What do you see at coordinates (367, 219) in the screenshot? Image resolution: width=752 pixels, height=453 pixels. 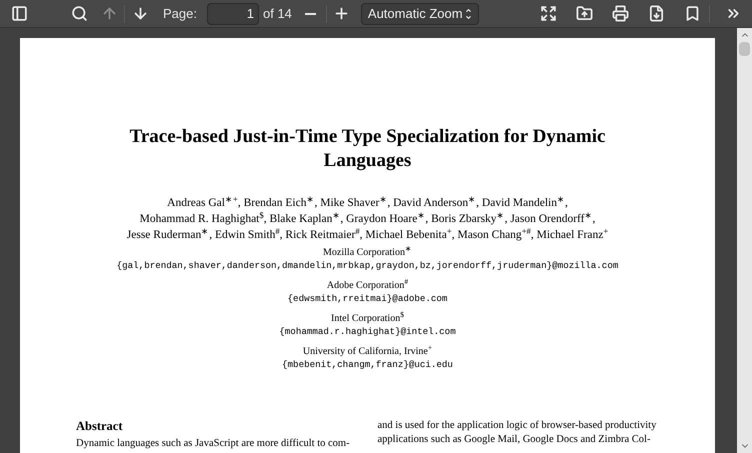 I see `author-line: Mohammad R. Haghighat$^{$}$, Blake Kaplan$^{∗}$, Graydon Hoare$^{∗}$, Boris Zbarsky$^{∗}$, Jason Orendorff$^{∗}$,` at bounding box center [367, 219].